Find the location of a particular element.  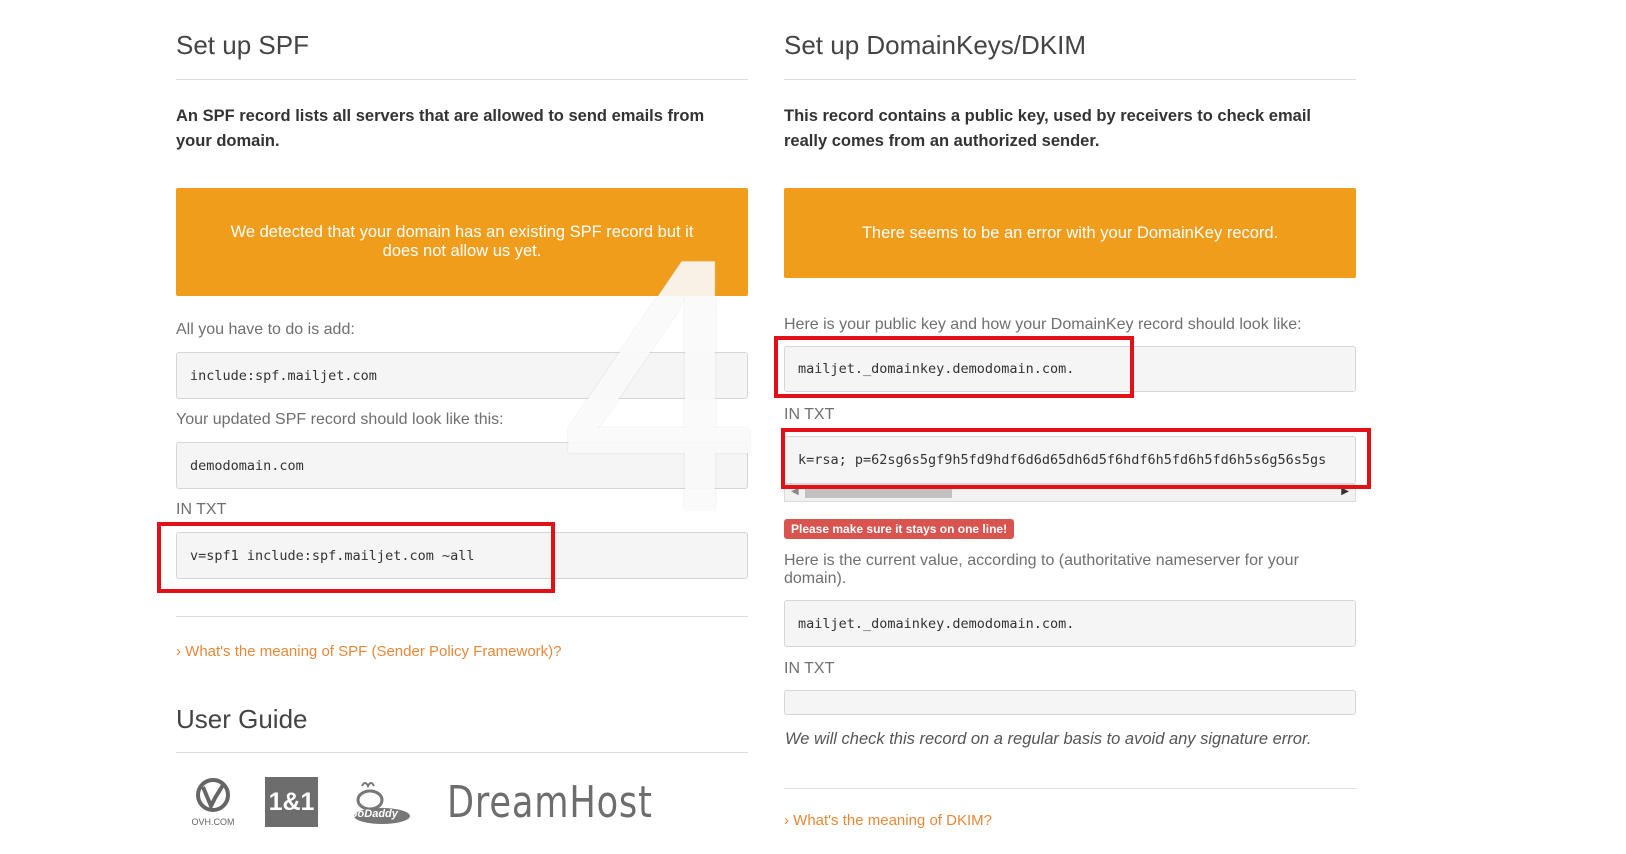

dkim-meaning-link: › What's the meaning of DKIM? is located at coordinates (888, 820).